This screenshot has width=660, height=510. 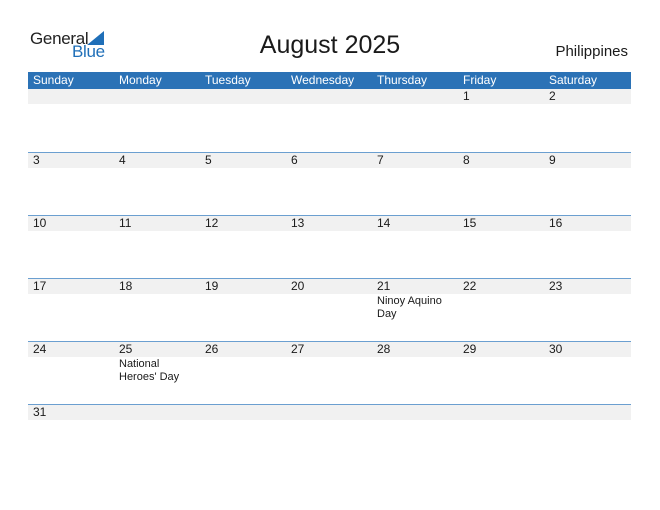 What do you see at coordinates (126, 349) in the screenshot?
I see `day-number: 25` at bounding box center [126, 349].